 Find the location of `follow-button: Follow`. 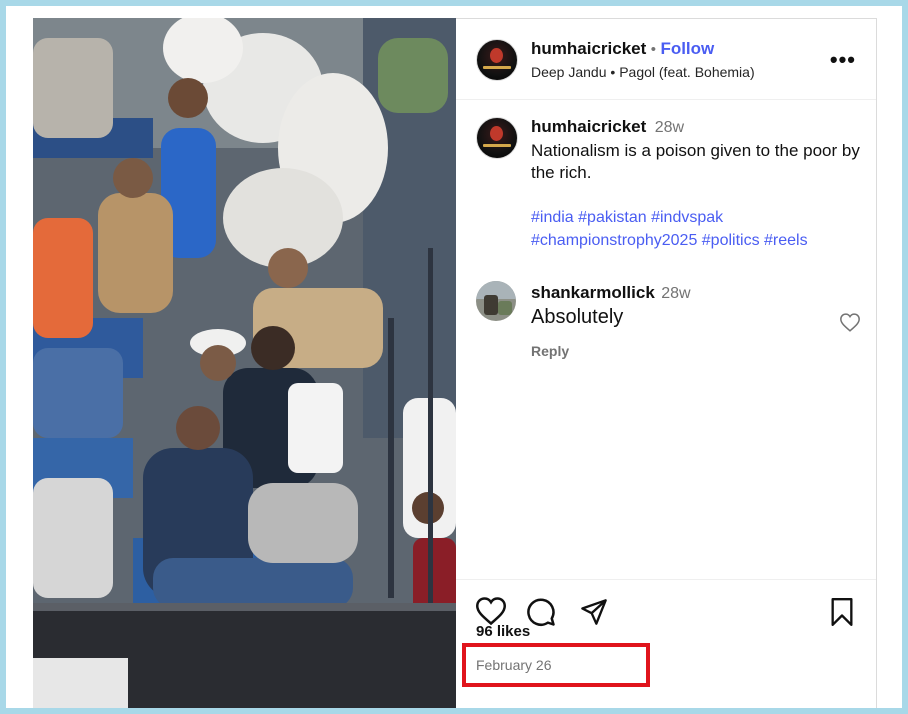

follow-button: Follow is located at coordinates (687, 48).